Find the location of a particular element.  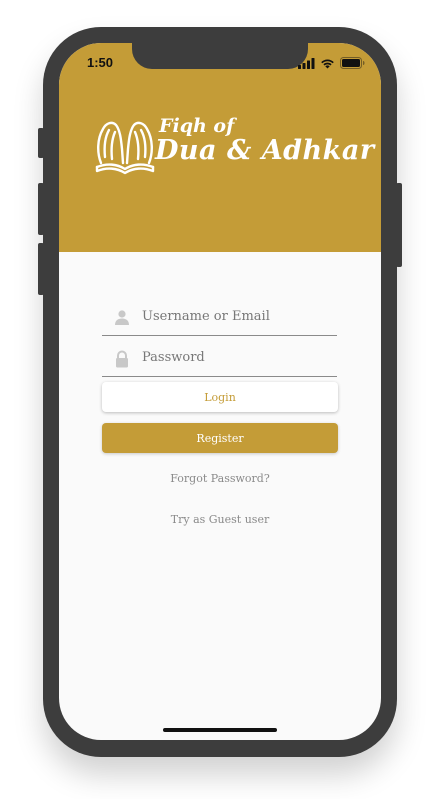

user-icon is located at coordinates (122, 318).